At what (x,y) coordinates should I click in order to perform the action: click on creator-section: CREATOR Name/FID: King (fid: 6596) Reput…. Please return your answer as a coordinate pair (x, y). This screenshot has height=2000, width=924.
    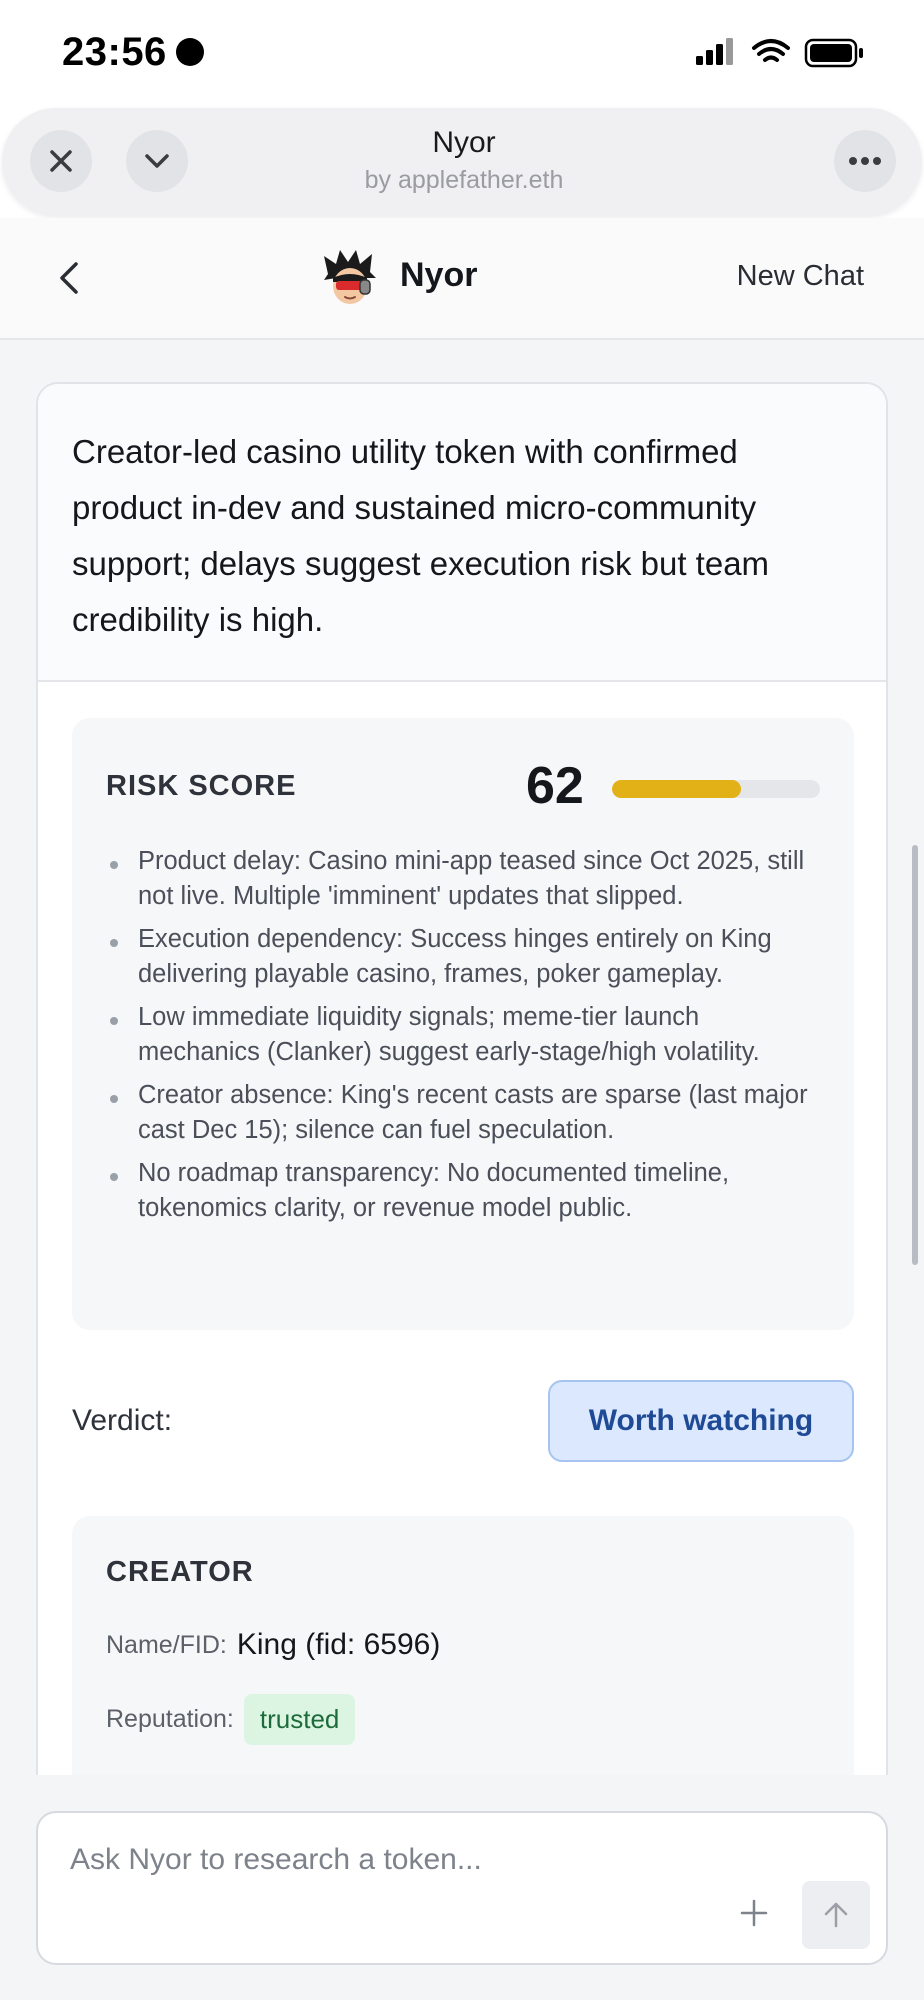
    Looking at the image, I should click on (463, 1645).